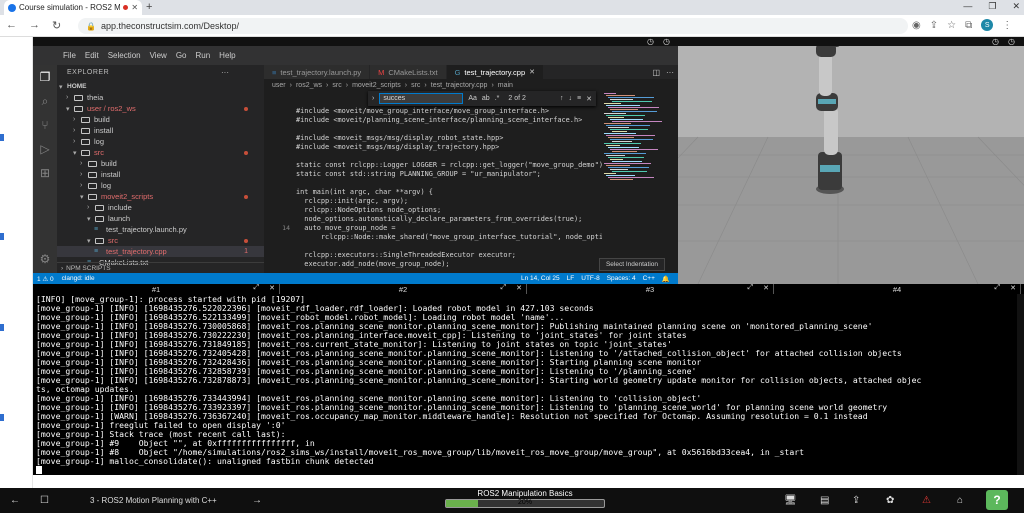 This screenshot has height=513, width=1024. I want to click on terminal-tab-4: #4 ⤢ ✕, so click(897, 289).